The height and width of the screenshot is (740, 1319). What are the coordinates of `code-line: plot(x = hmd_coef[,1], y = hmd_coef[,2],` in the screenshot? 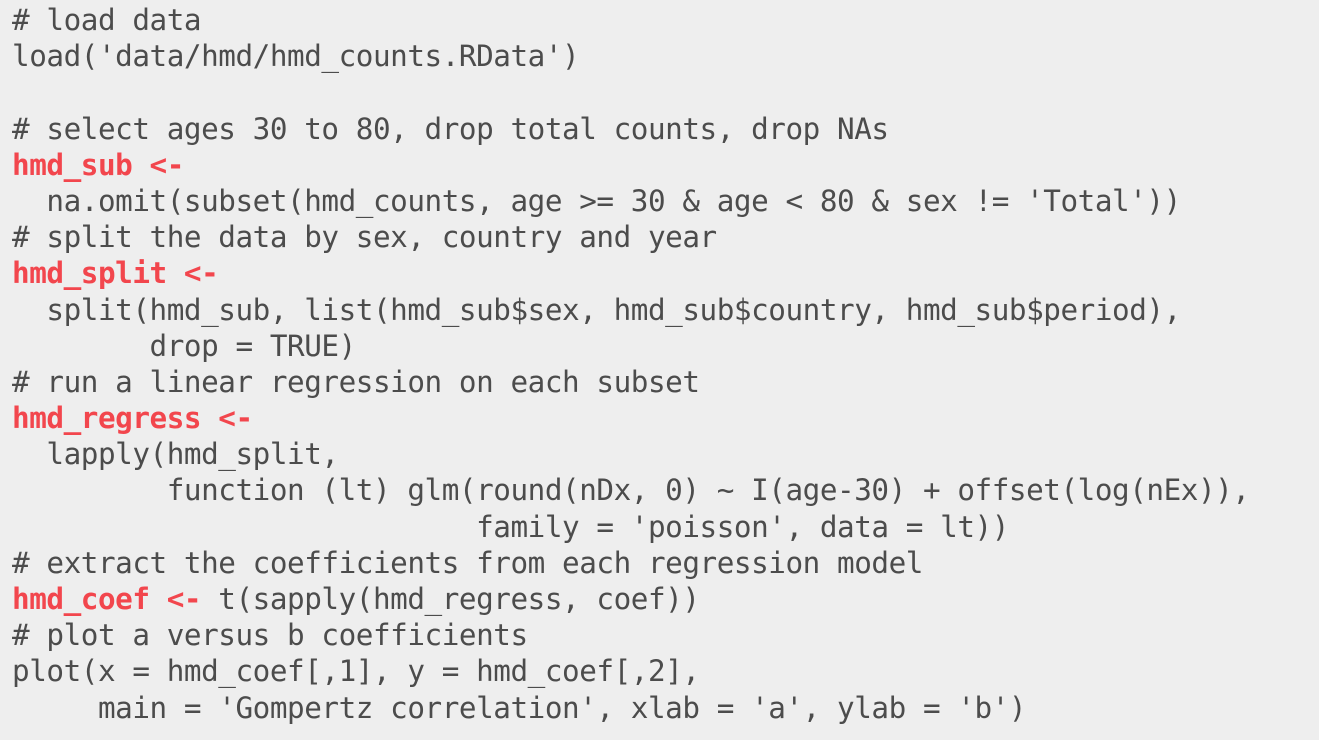 It's located at (665, 671).